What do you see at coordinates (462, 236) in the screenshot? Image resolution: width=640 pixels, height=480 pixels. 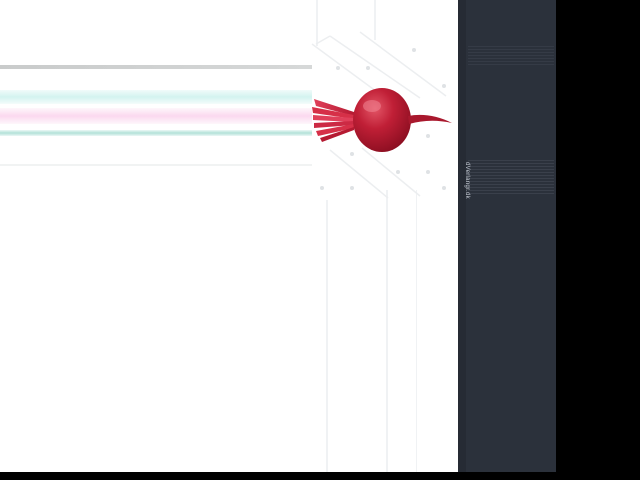 I see `sidebar-edge` at bounding box center [462, 236].